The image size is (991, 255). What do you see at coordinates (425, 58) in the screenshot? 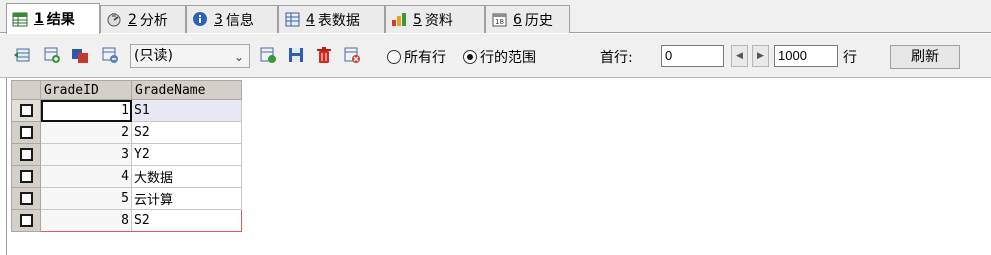
I see `radio-all-rows-label: 所有行` at bounding box center [425, 58].